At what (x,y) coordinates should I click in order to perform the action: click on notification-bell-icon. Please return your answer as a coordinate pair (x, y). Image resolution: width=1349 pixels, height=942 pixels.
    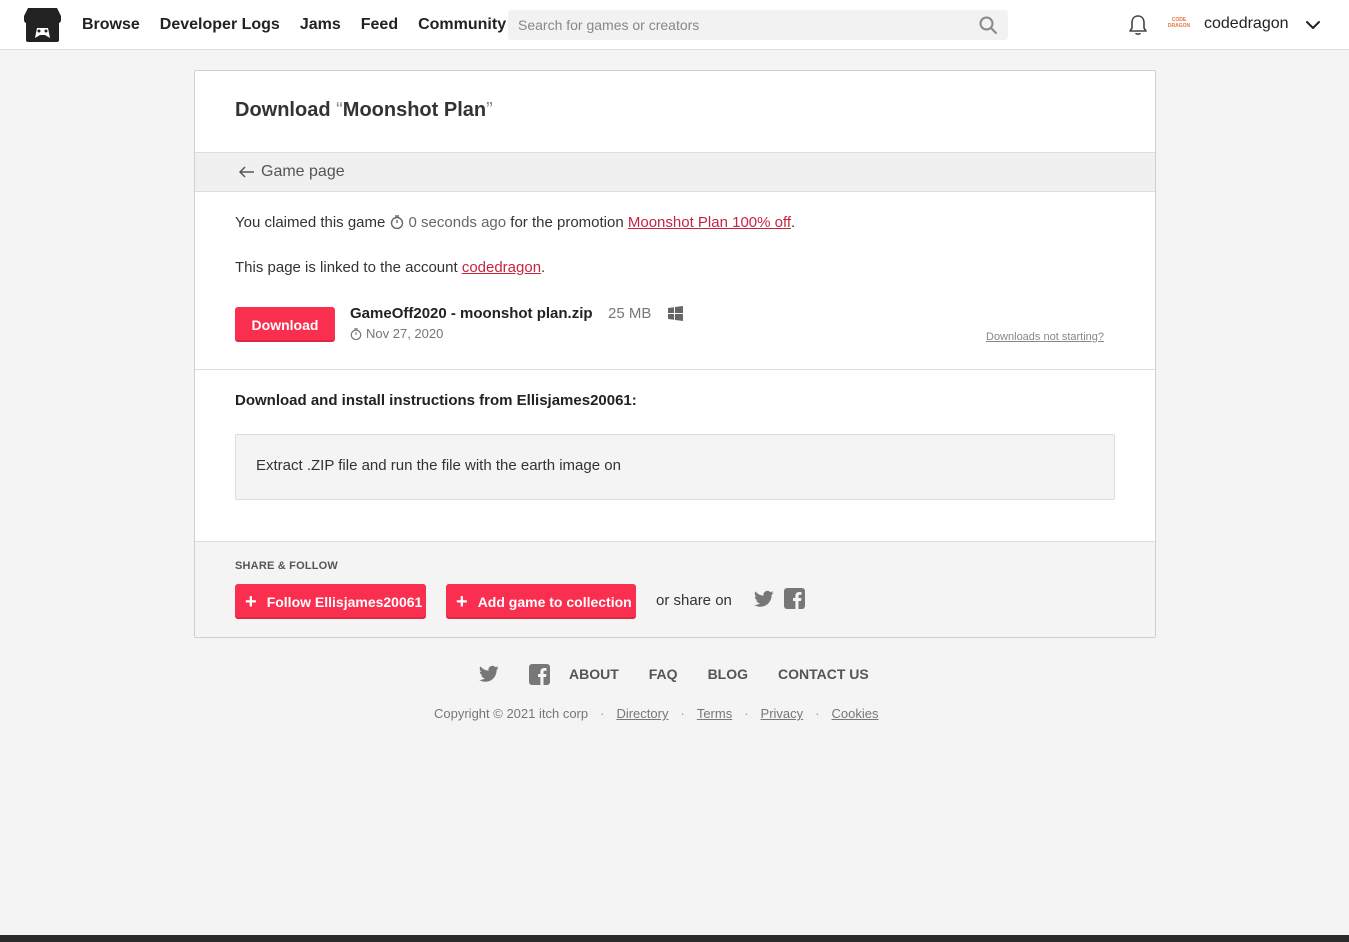
    Looking at the image, I should click on (1138, 25).